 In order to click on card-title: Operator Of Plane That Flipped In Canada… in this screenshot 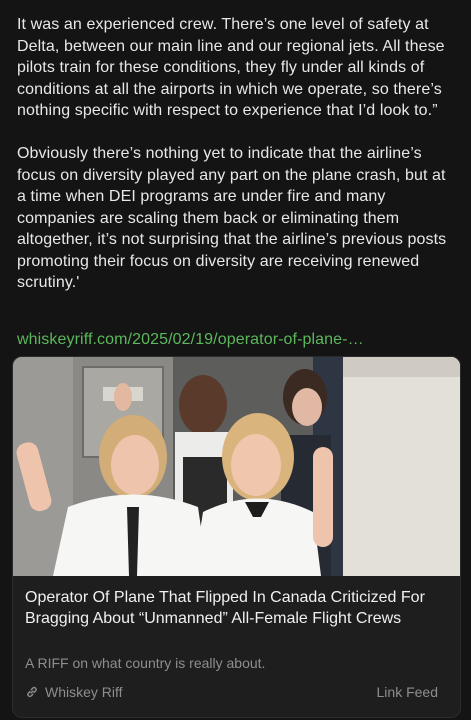, I will do `click(235, 608)`.